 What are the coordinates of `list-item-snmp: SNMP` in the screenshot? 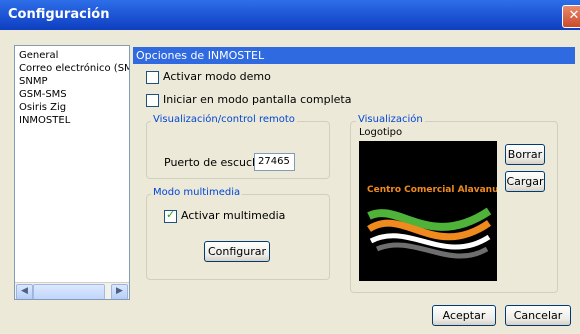 It's located at (33, 81).